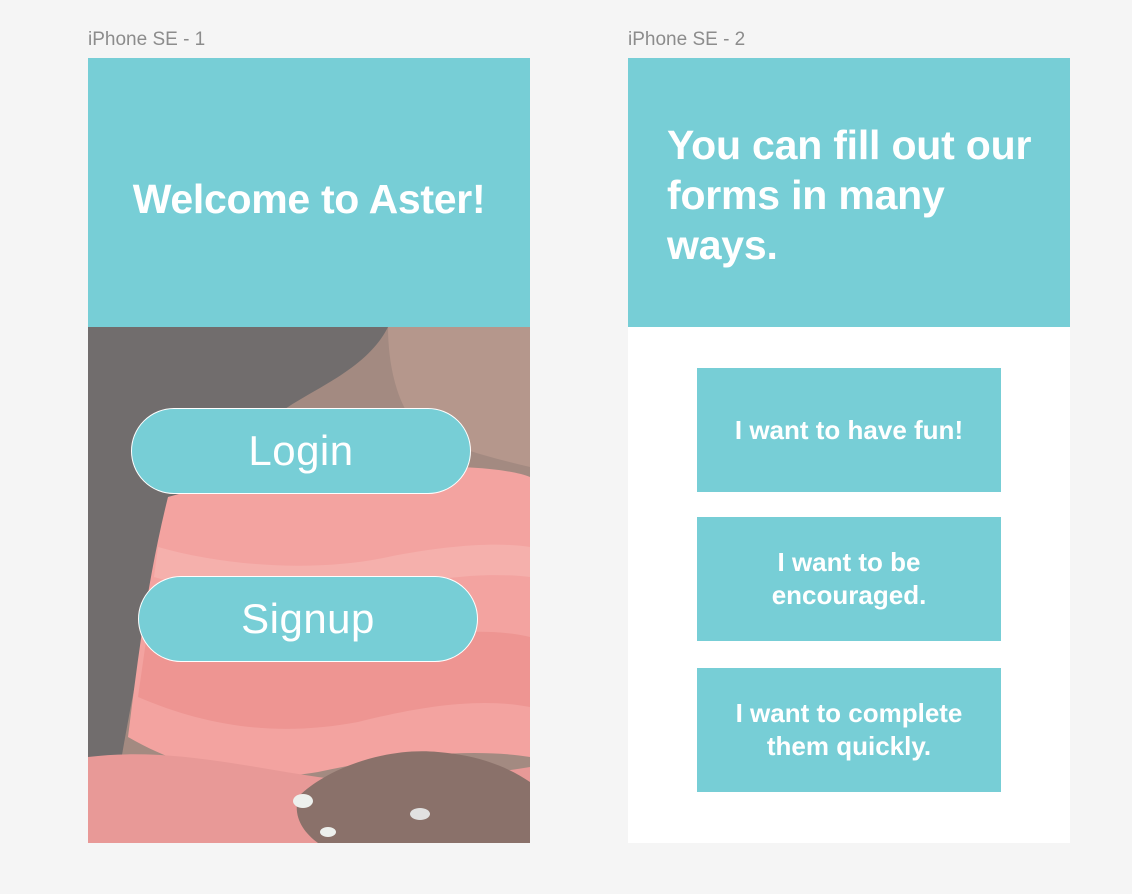 The height and width of the screenshot is (894, 1132). I want to click on welcome-header: Welcome to Aster!, so click(309, 192).